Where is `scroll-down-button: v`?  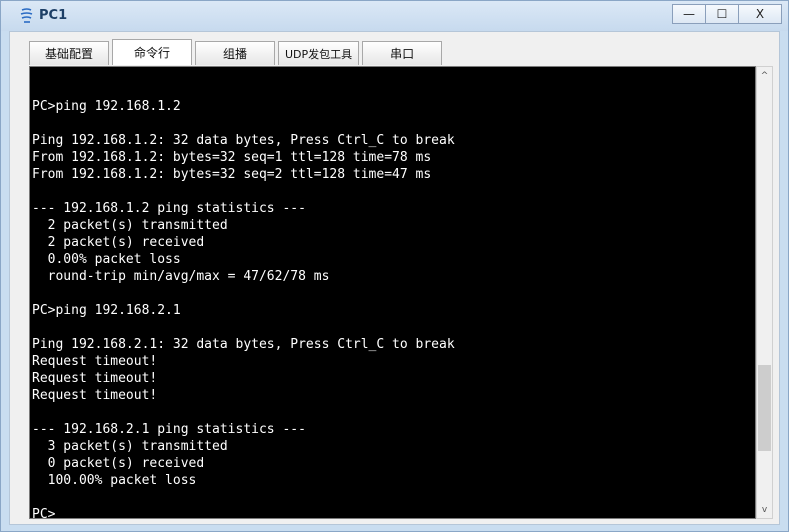
scroll-down-button: v is located at coordinates (764, 509).